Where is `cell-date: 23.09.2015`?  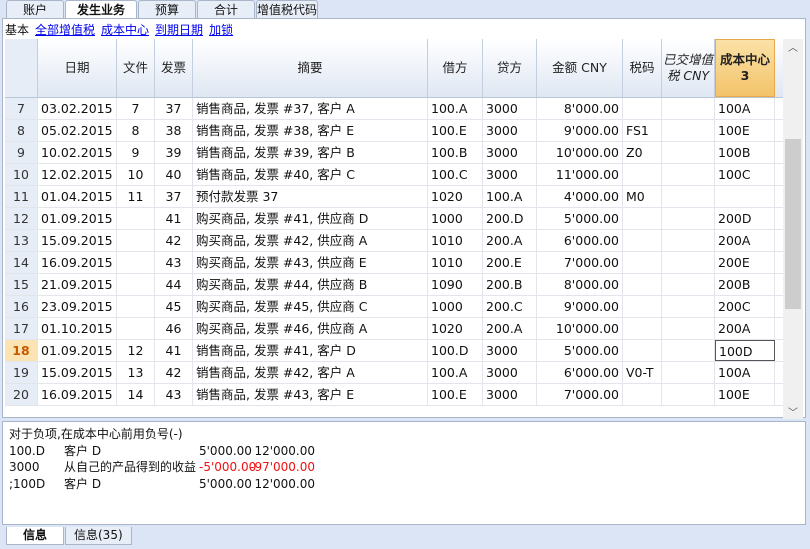 cell-date: 23.09.2015 is located at coordinates (77, 306).